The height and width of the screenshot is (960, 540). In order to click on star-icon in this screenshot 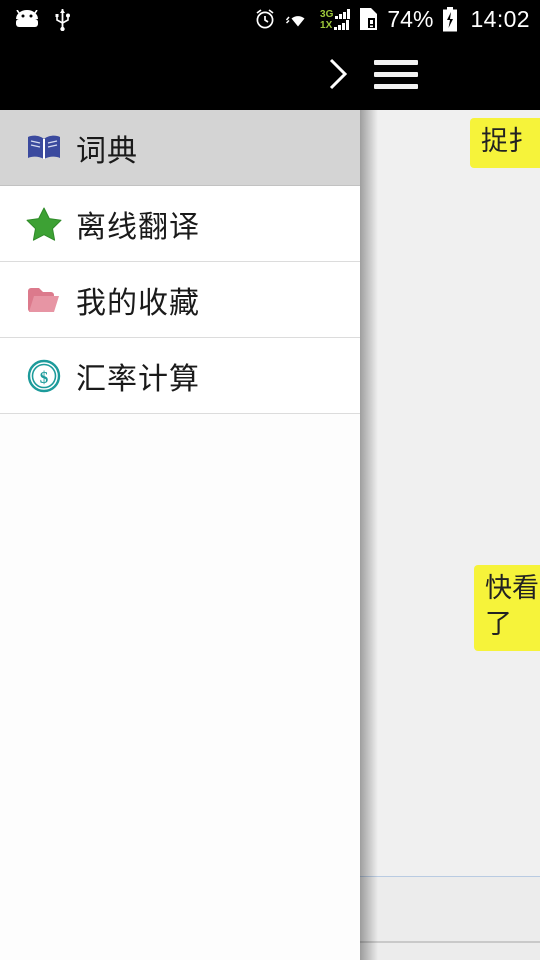, I will do `click(44, 223)`.